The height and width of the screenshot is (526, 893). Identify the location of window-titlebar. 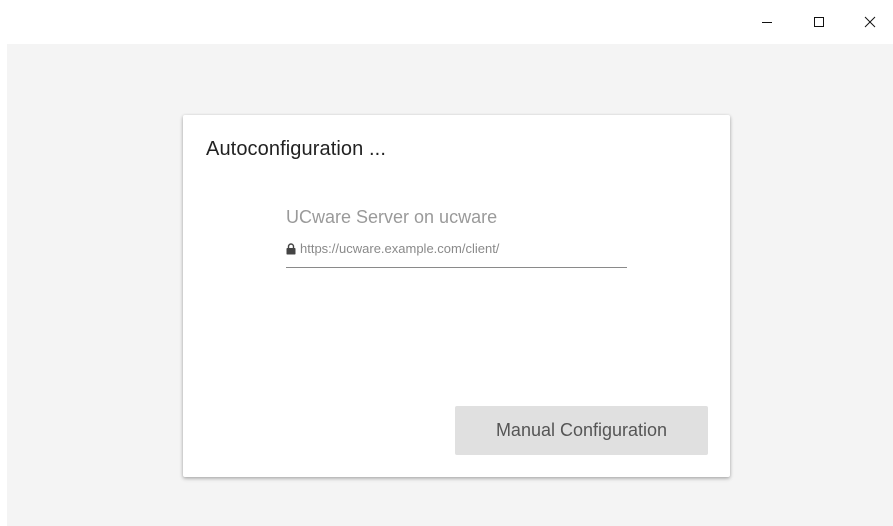
(446, 22).